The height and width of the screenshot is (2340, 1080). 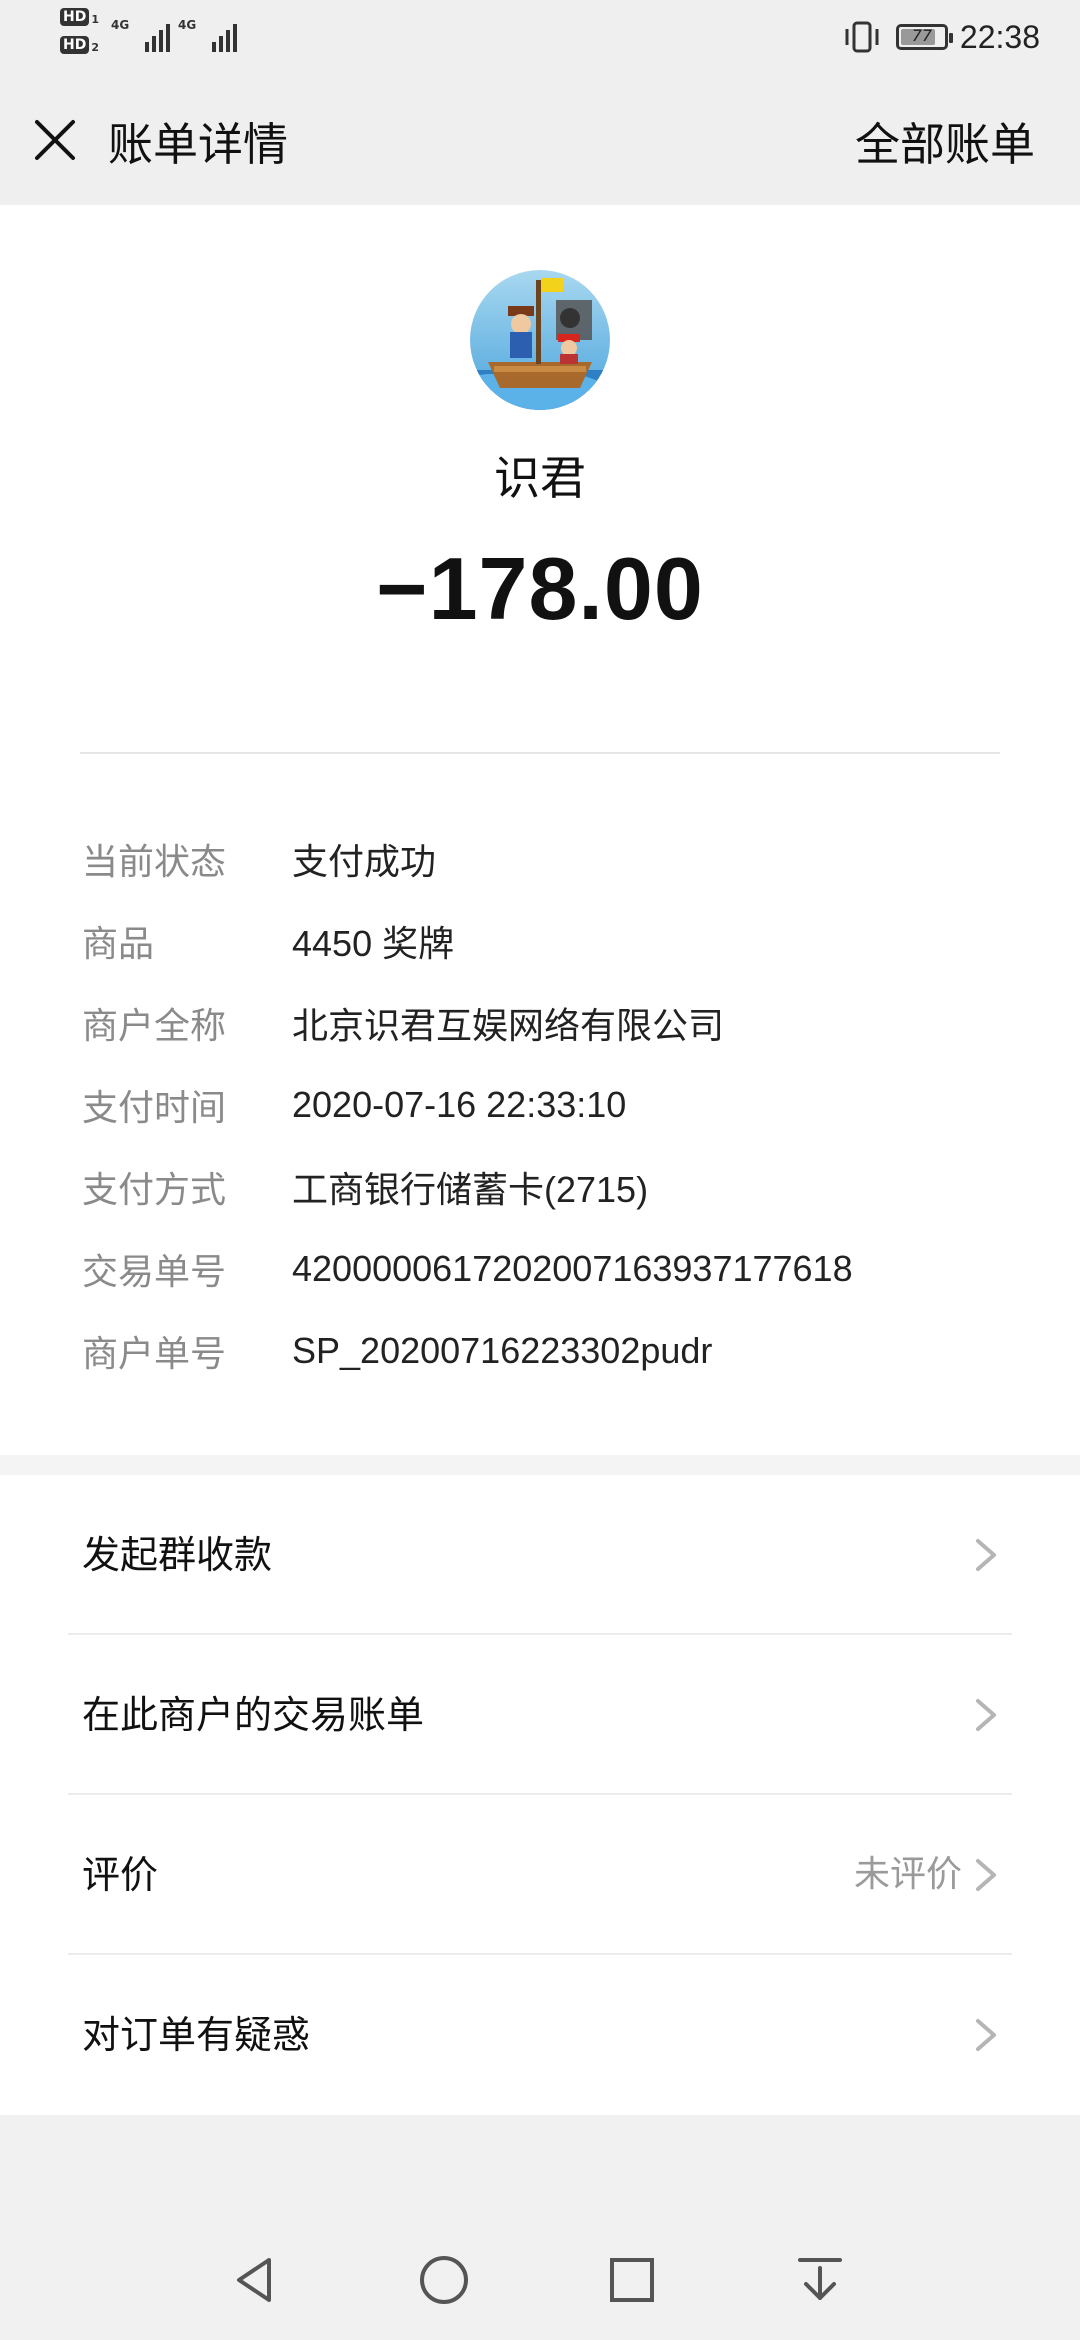 I want to click on recents-square-icon, so click(x=632, y=2280).